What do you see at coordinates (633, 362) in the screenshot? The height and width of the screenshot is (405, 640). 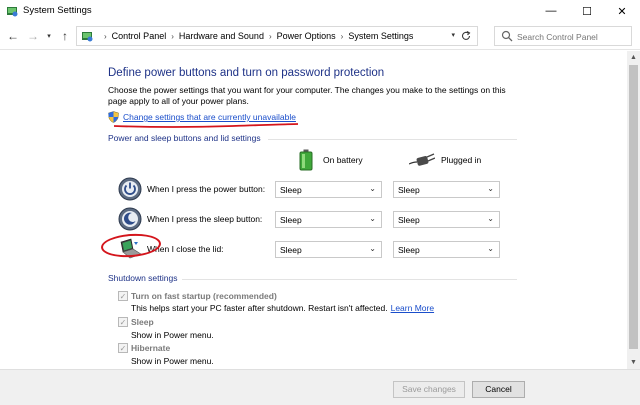 I see `scroll-down-icon: ▼` at bounding box center [633, 362].